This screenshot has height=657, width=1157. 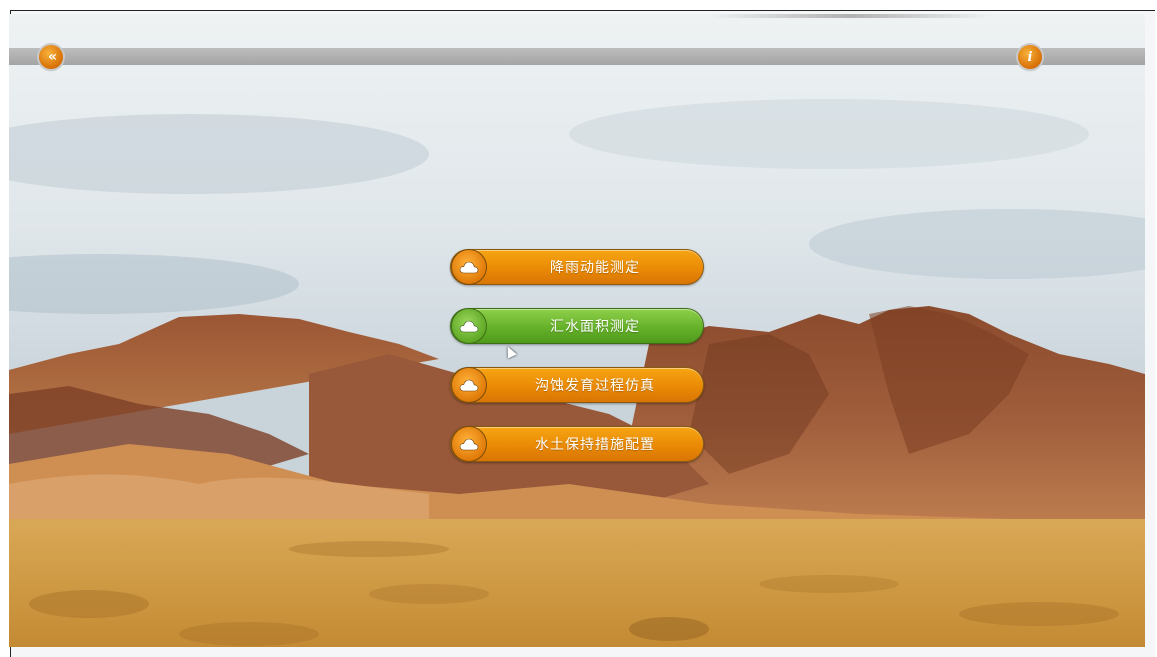 What do you see at coordinates (850, 16) in the screenshot?
I see `top-highlight-bar` at bounding box center [850, 16].